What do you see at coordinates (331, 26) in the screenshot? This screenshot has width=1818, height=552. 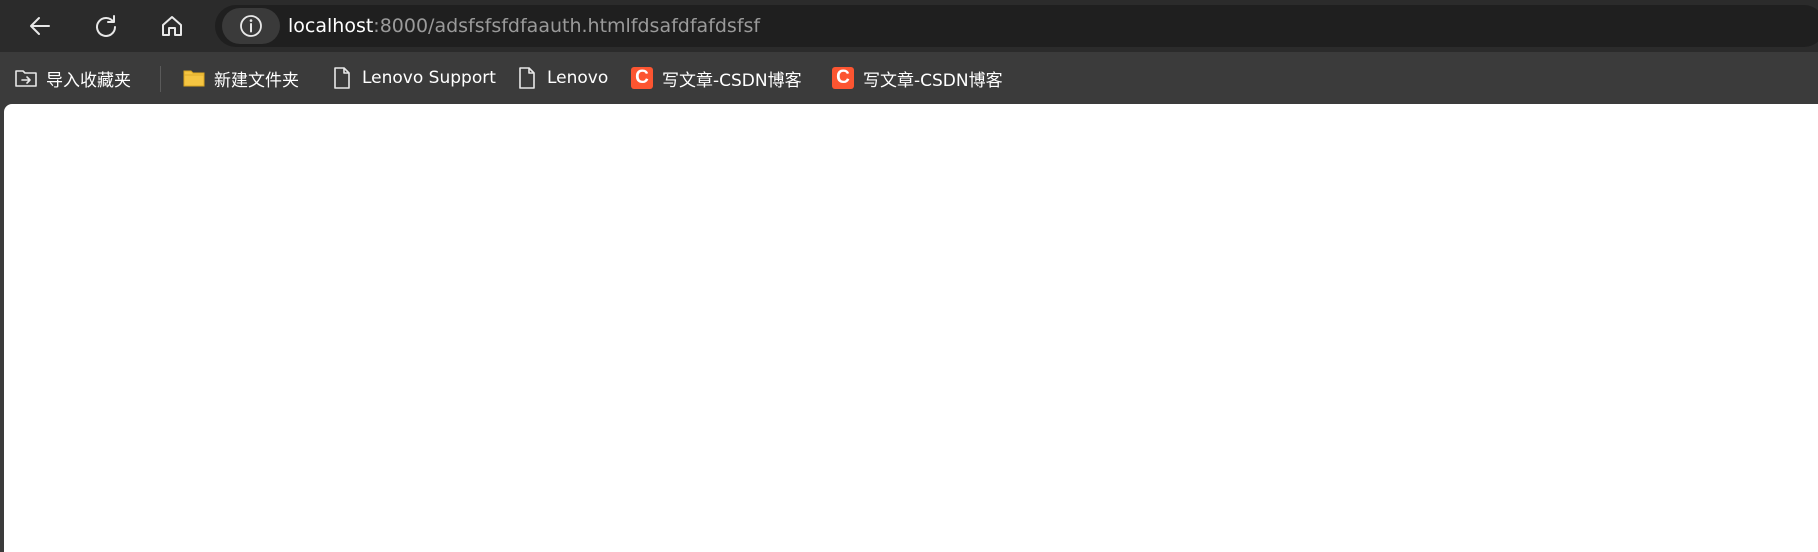 I see `url-host: localhost` at bounding box center [331, 26].